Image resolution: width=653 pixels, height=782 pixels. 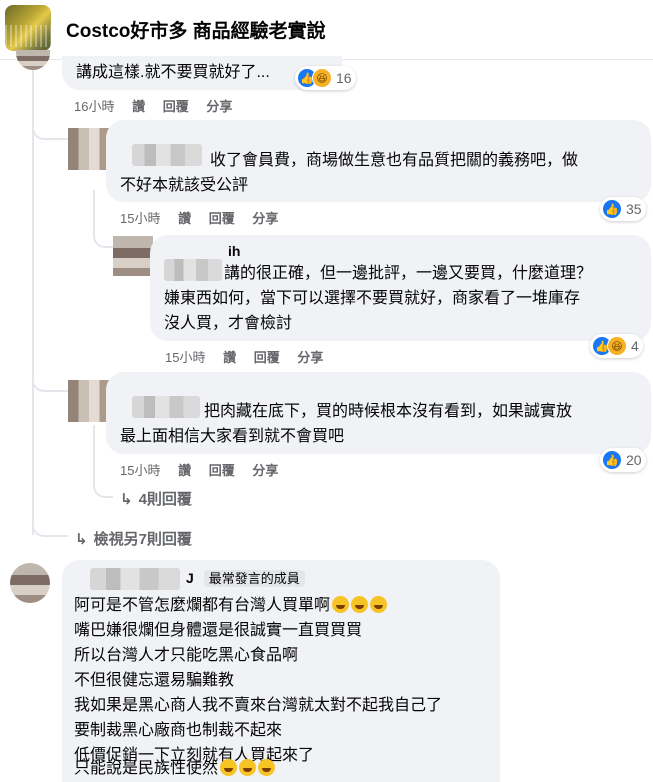 I want to click on comment-line: 不但很健忘還易騙難教, so click(x=154, y=680).